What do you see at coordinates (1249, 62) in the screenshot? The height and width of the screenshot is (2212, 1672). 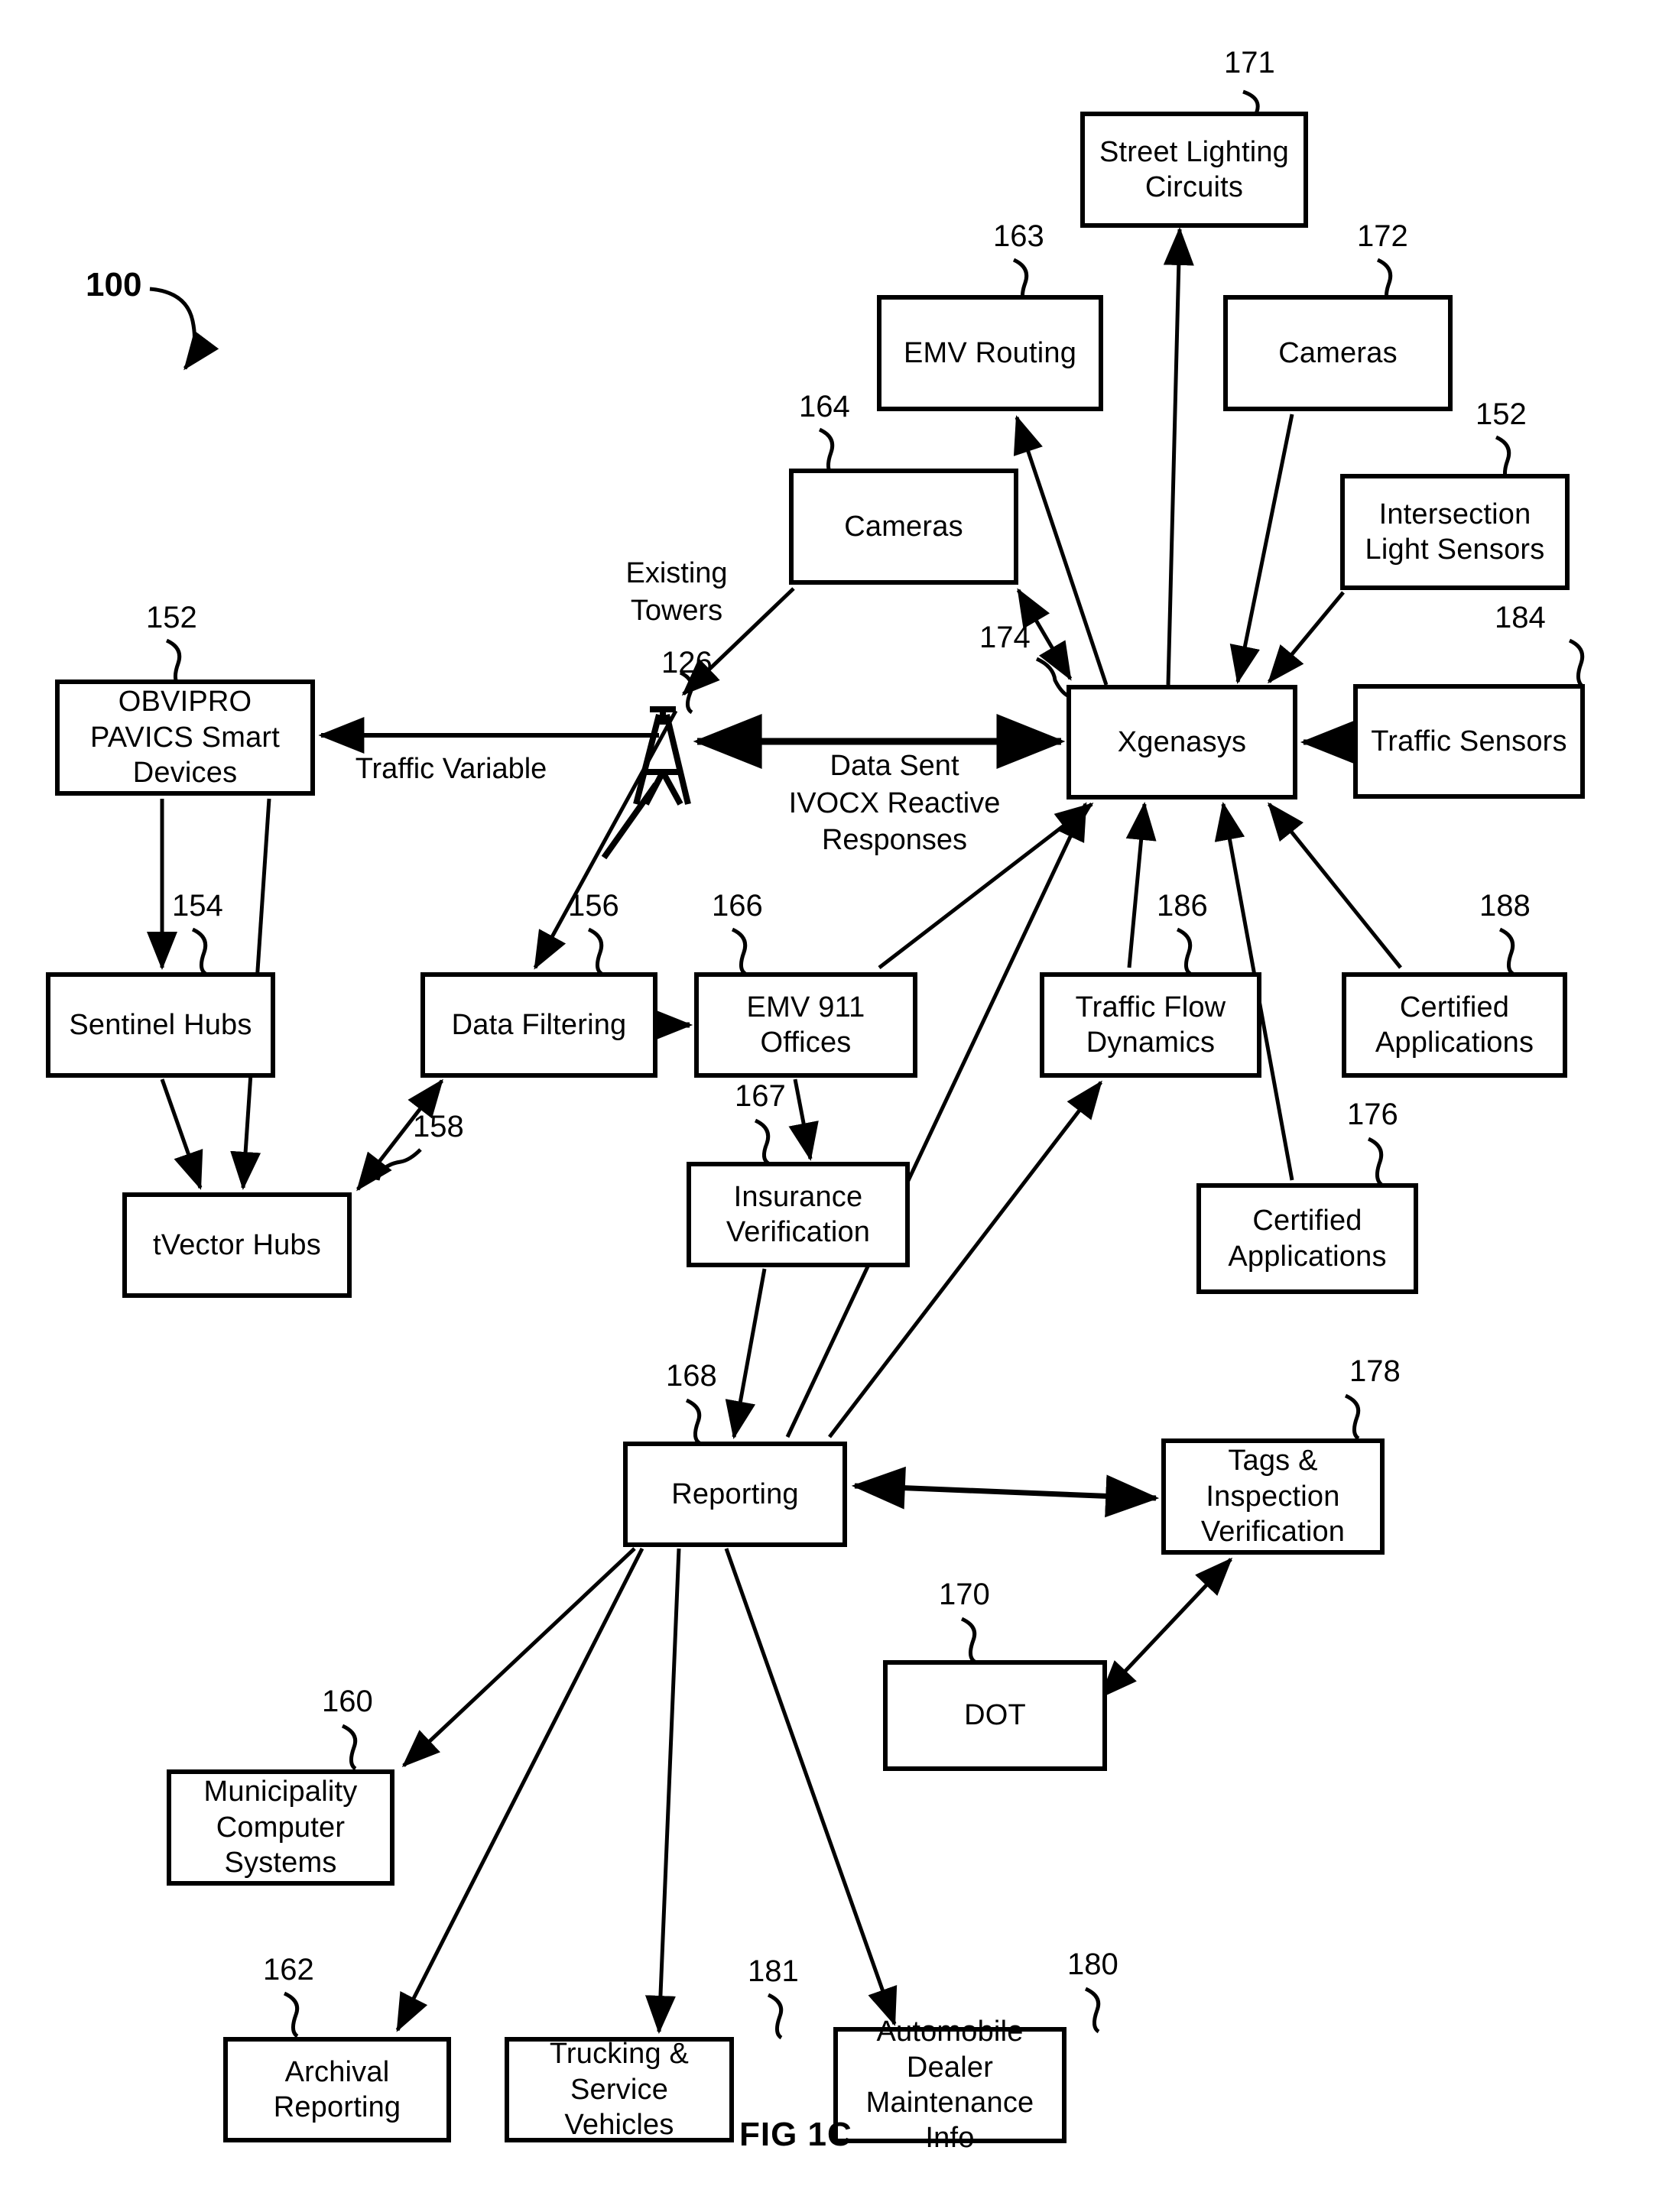 I see `ref-171: 171` at bounding box center [1249, 62].